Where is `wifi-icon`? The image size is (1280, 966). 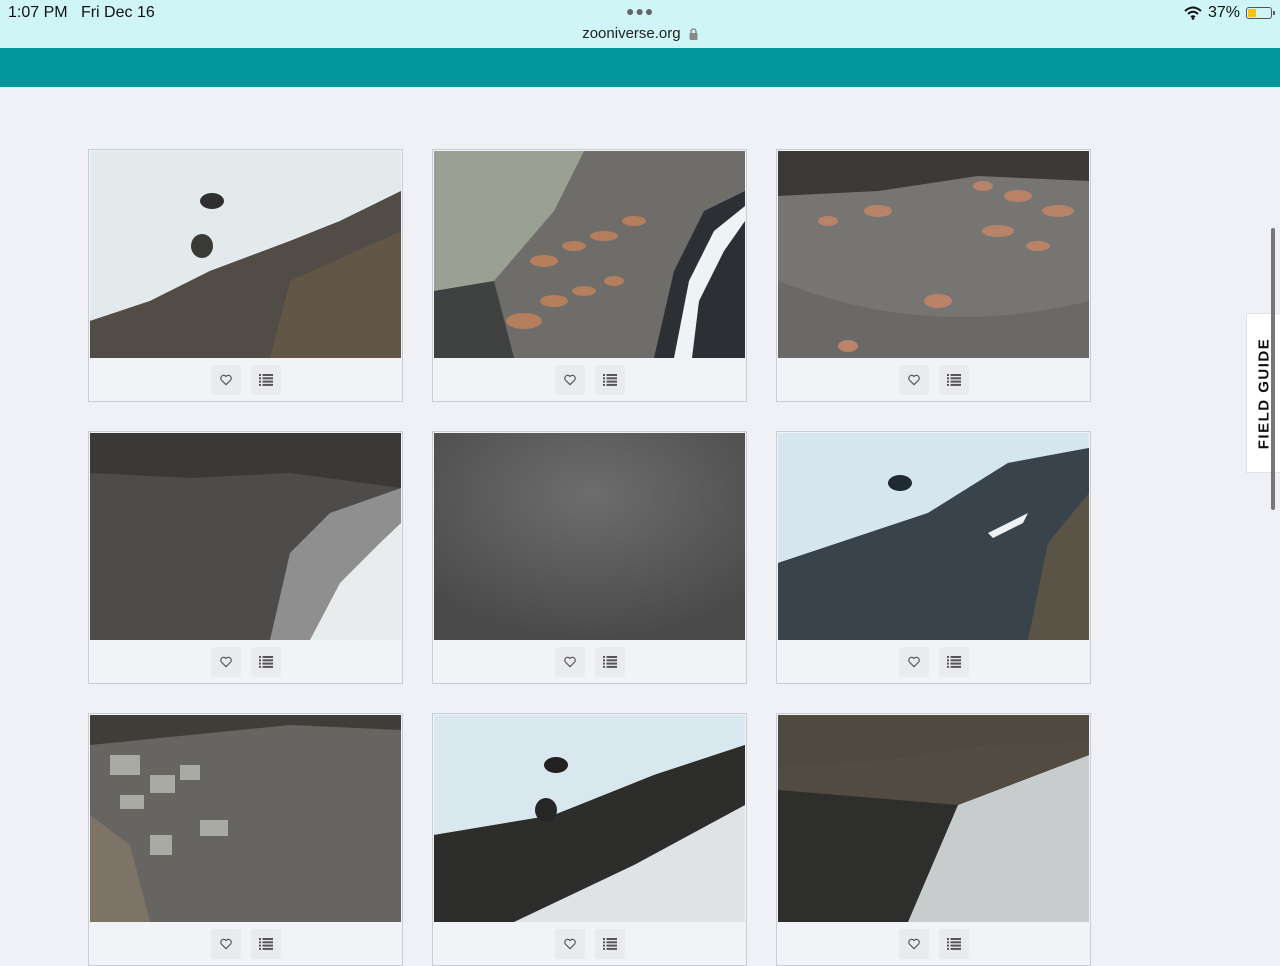
wifi-icon is located at coordinates (1193, 13).